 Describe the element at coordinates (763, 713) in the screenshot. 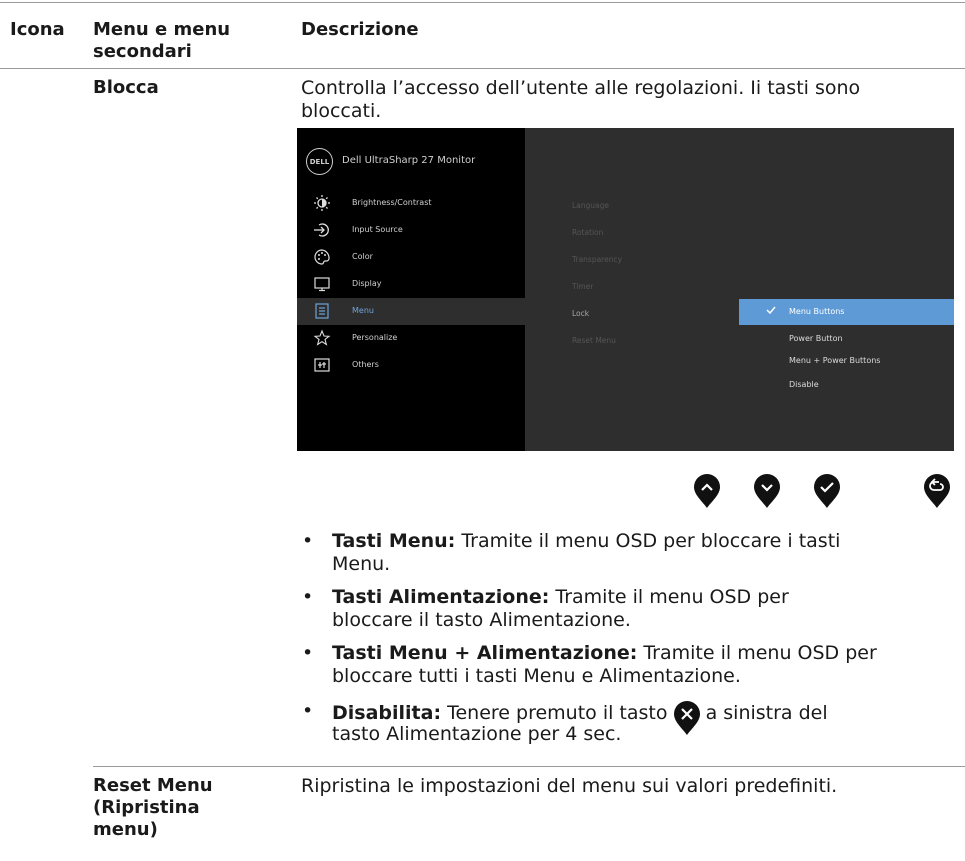

I see `bullet-text: a sinistra del` at that location.